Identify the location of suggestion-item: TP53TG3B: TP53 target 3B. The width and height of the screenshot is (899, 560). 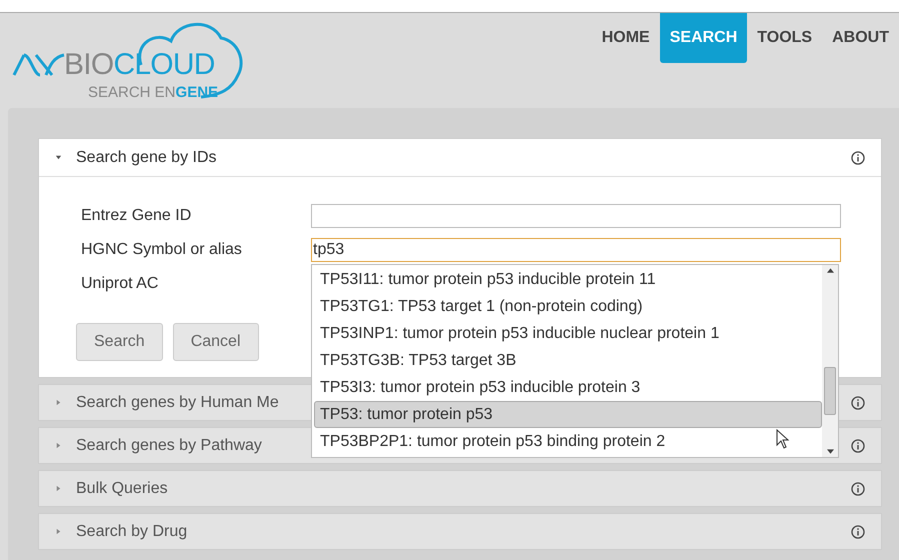
(568, 360).